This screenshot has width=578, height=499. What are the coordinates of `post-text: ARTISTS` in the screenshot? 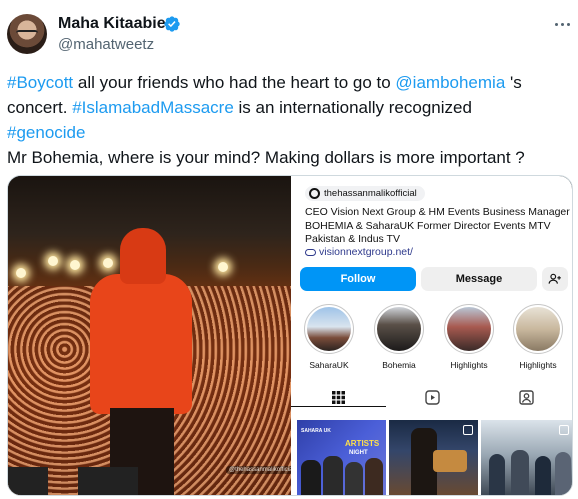 It's located at (362, 443).